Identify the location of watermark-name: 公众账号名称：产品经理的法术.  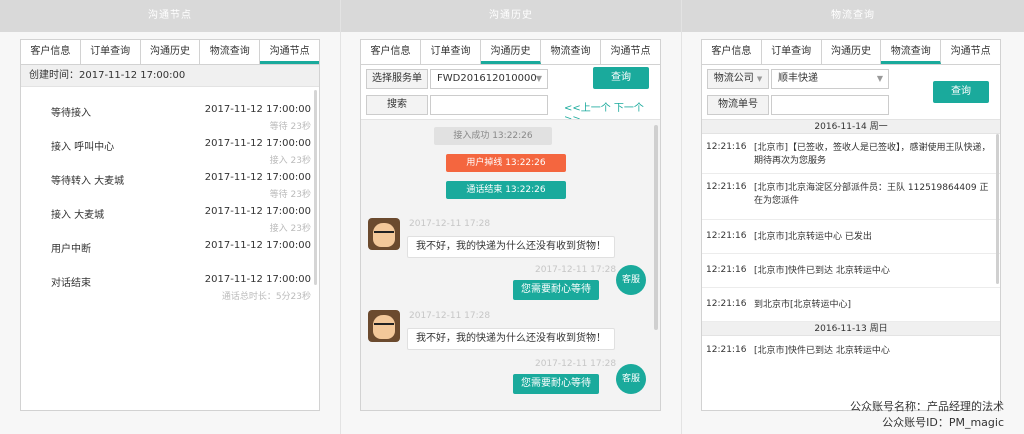
(927, 406).